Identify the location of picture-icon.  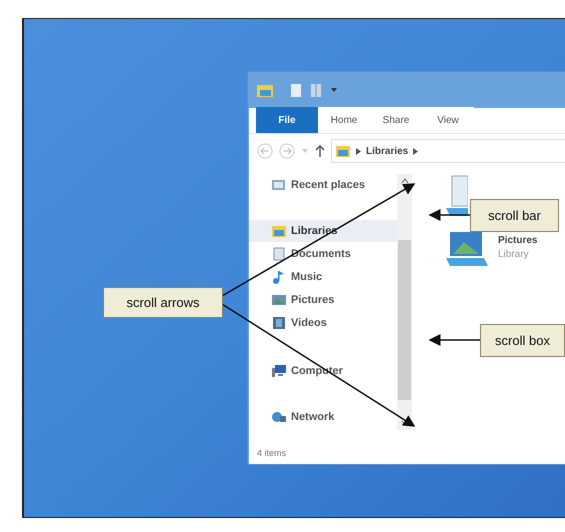
(279, 300).